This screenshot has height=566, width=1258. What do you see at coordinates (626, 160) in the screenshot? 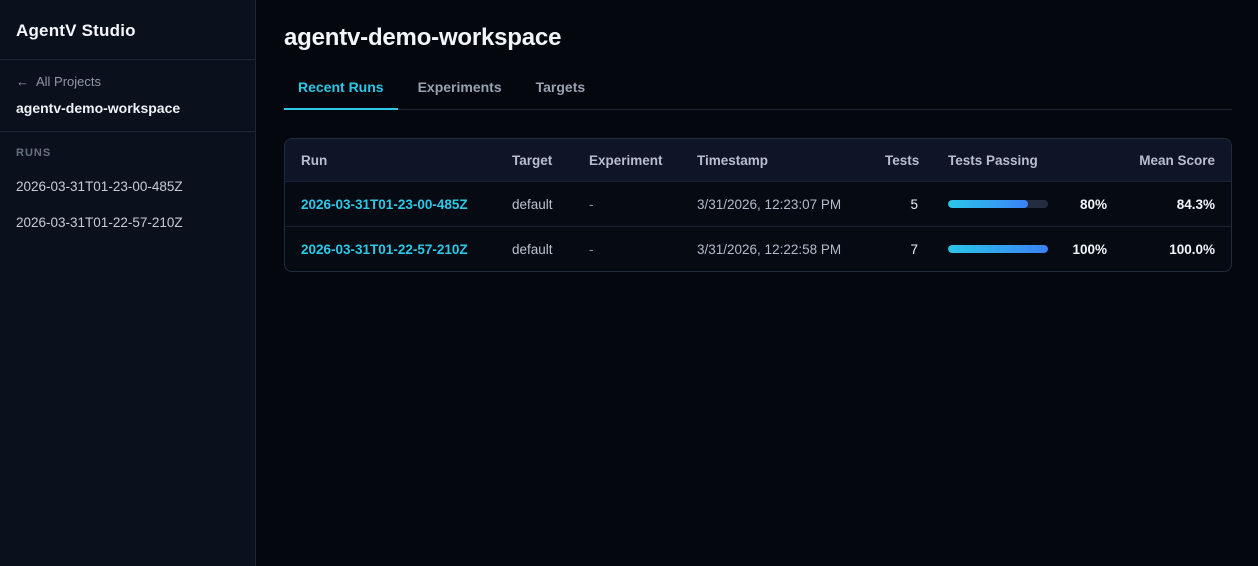
I see `col-header-experiment: Experiment` at bounding box center [626, 160].